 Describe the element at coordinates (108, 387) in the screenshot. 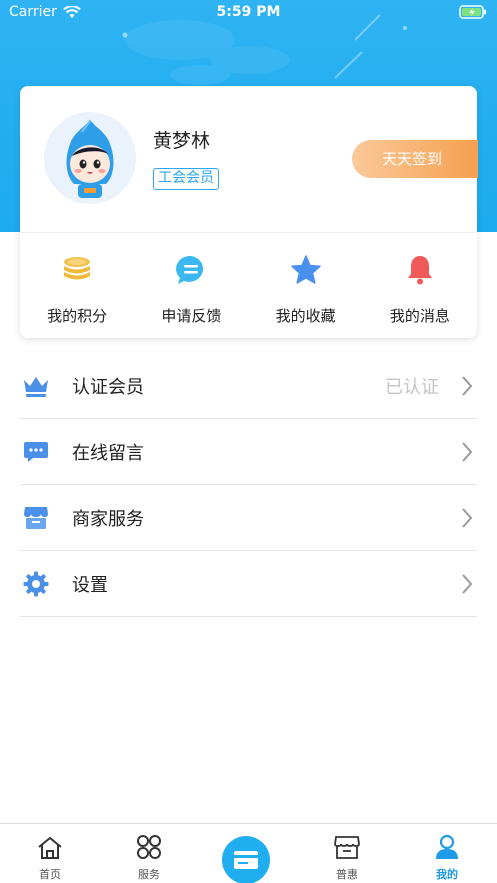

I see `menu-item-label: 认证会员` at that location.